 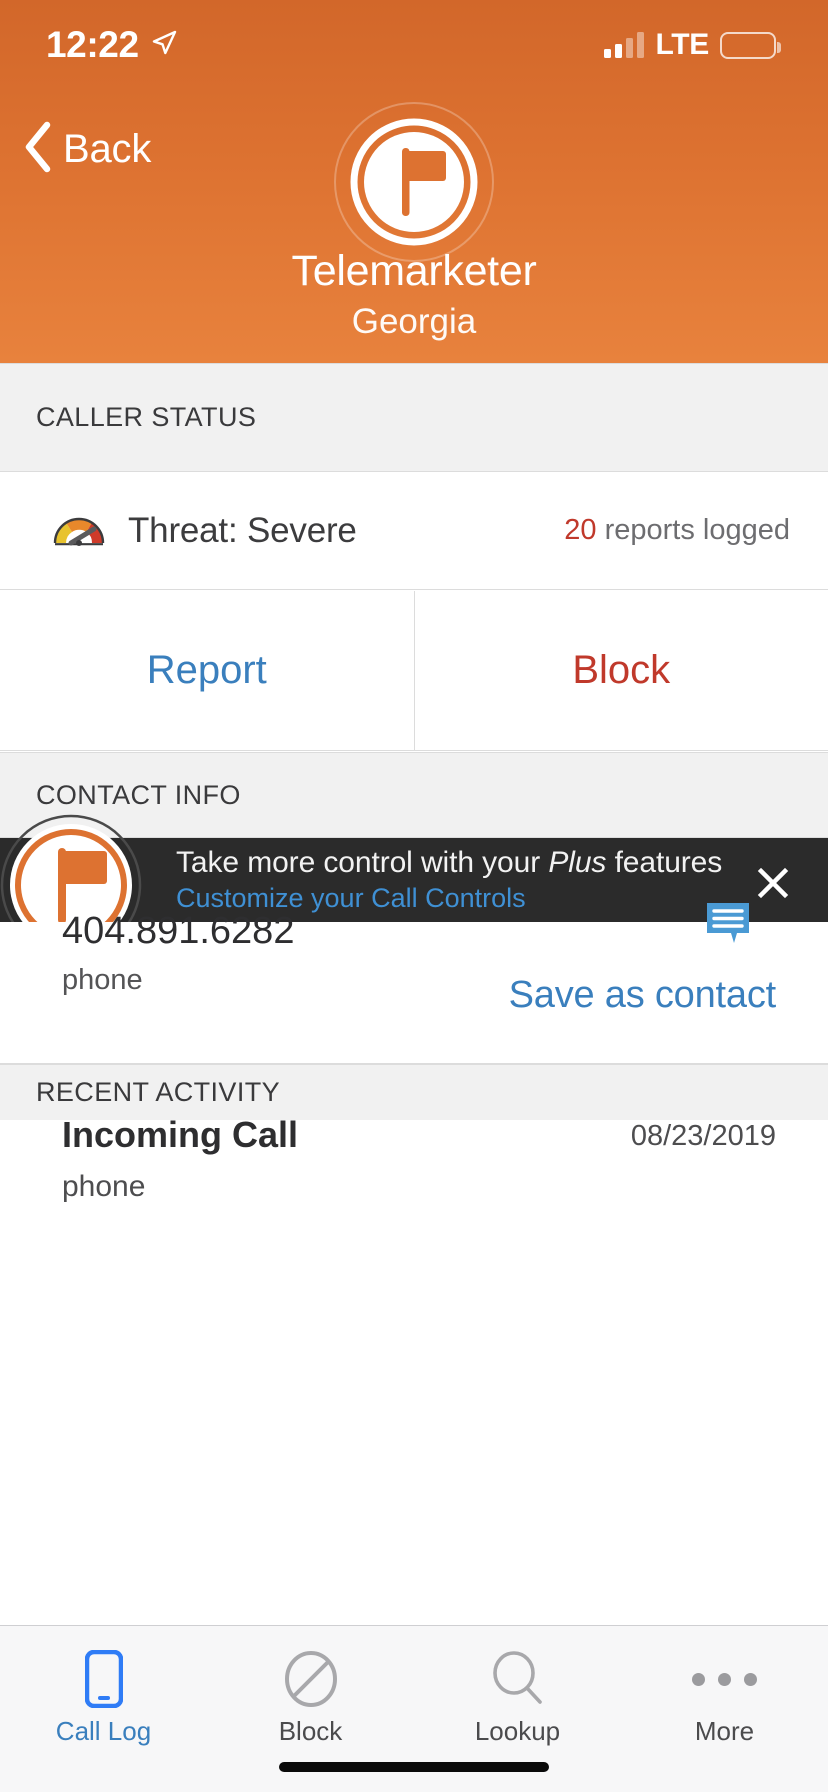 I want to click on status-bar-right: LTE, so click(x=692, y=45).